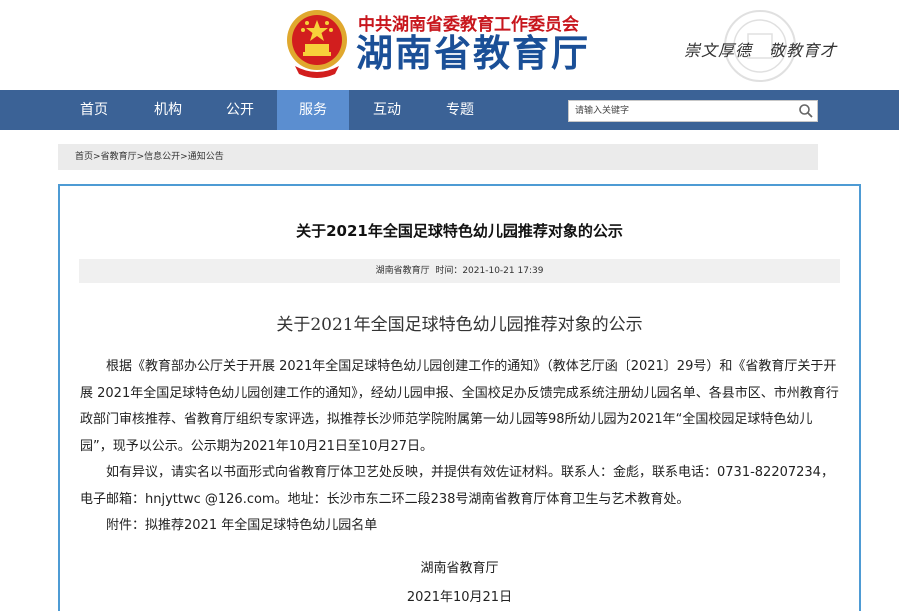 This screenshot has height=611, width=899. What do you see at coordinates (460, 110) in the screenshot?
I see `nav-item-topics: 专题` at bounding box center [460, 110].